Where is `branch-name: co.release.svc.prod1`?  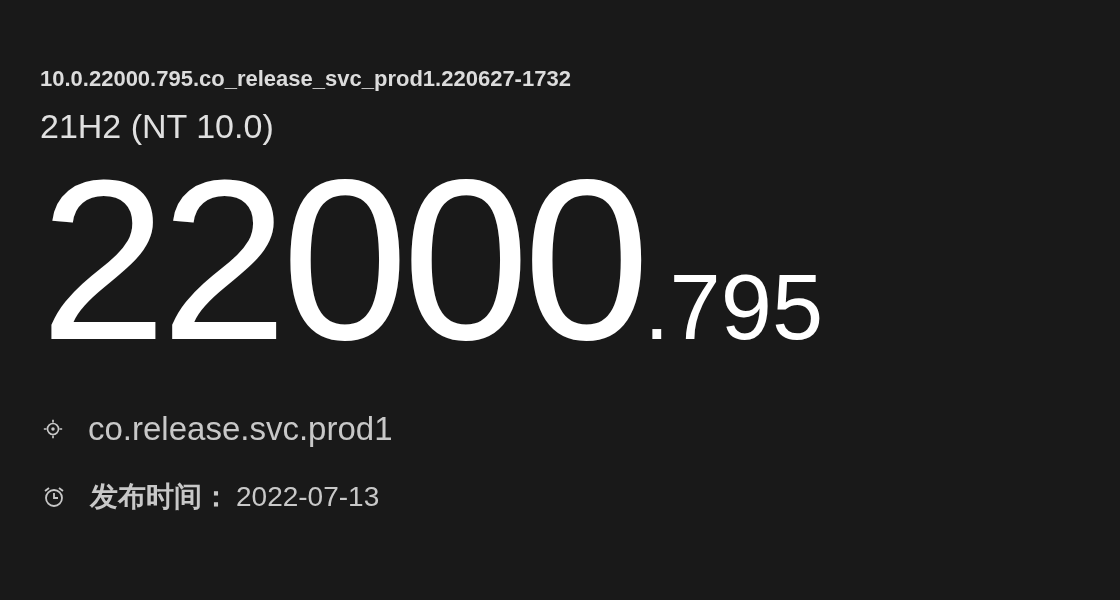 branch-name: co.release.svc.prod1 is located at coordinates (240, 429).